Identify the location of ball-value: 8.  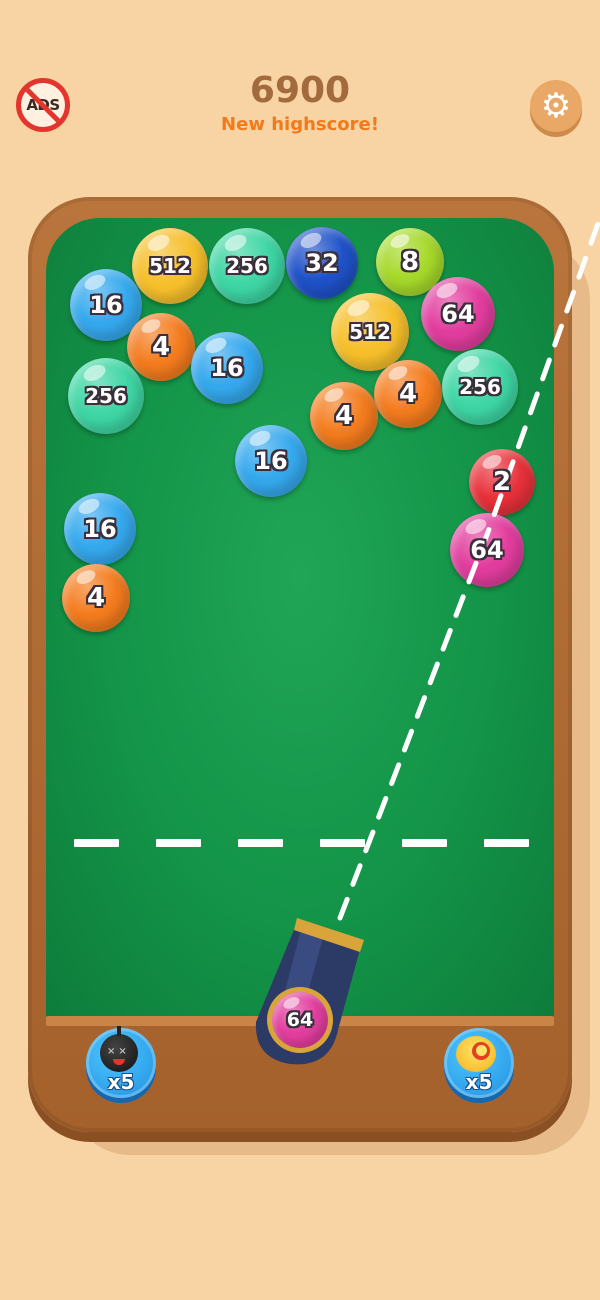
(410, 262).